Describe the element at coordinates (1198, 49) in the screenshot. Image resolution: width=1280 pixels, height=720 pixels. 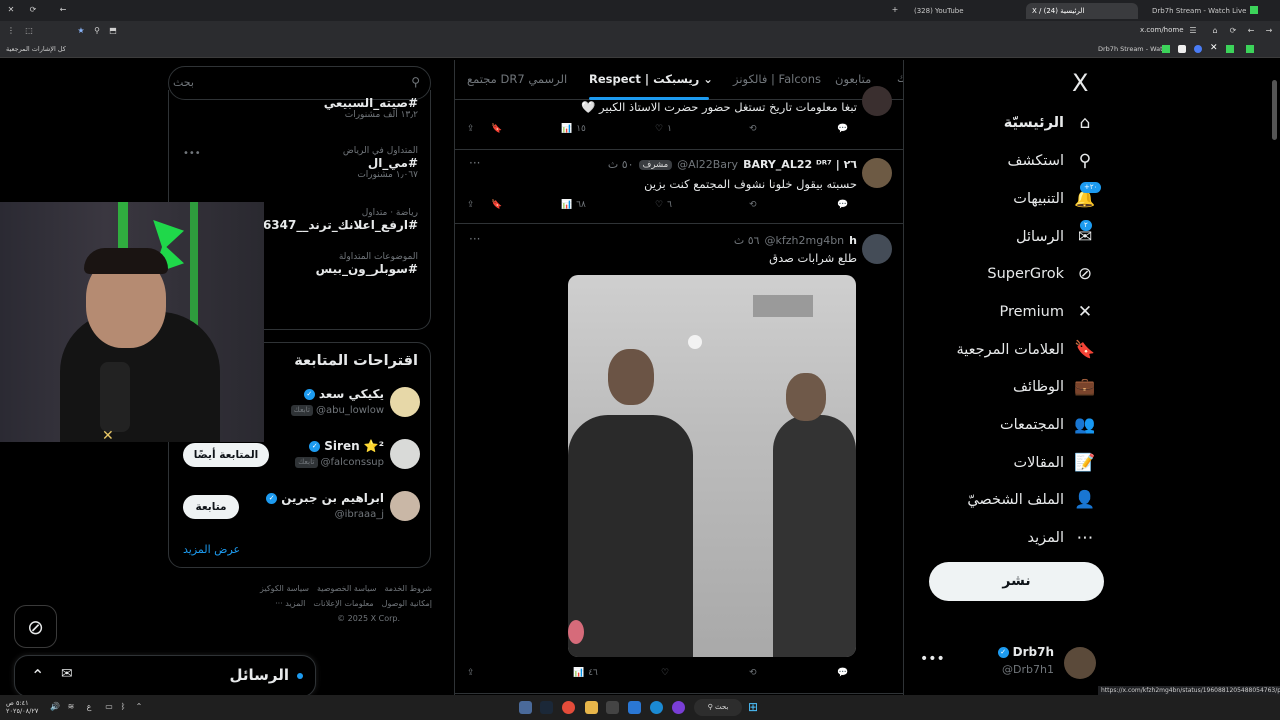
I see `bookmark-blue-icon` at that location.